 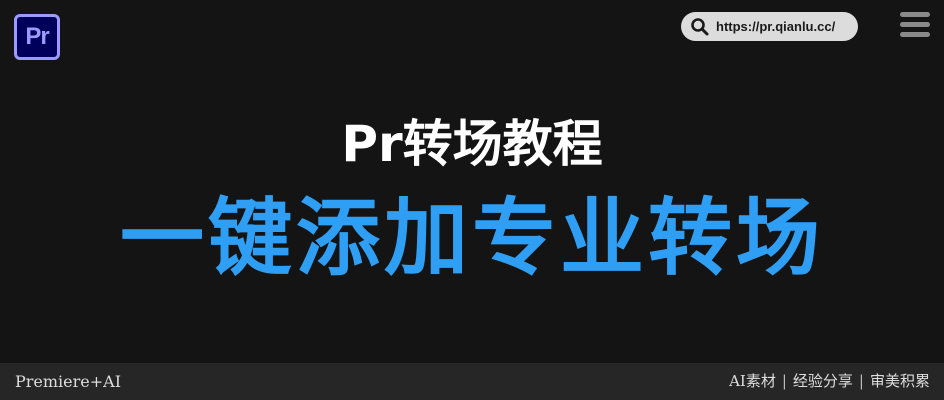 I want to click on footer-tag-experience: 经验分享, so click(x=822, y=381).